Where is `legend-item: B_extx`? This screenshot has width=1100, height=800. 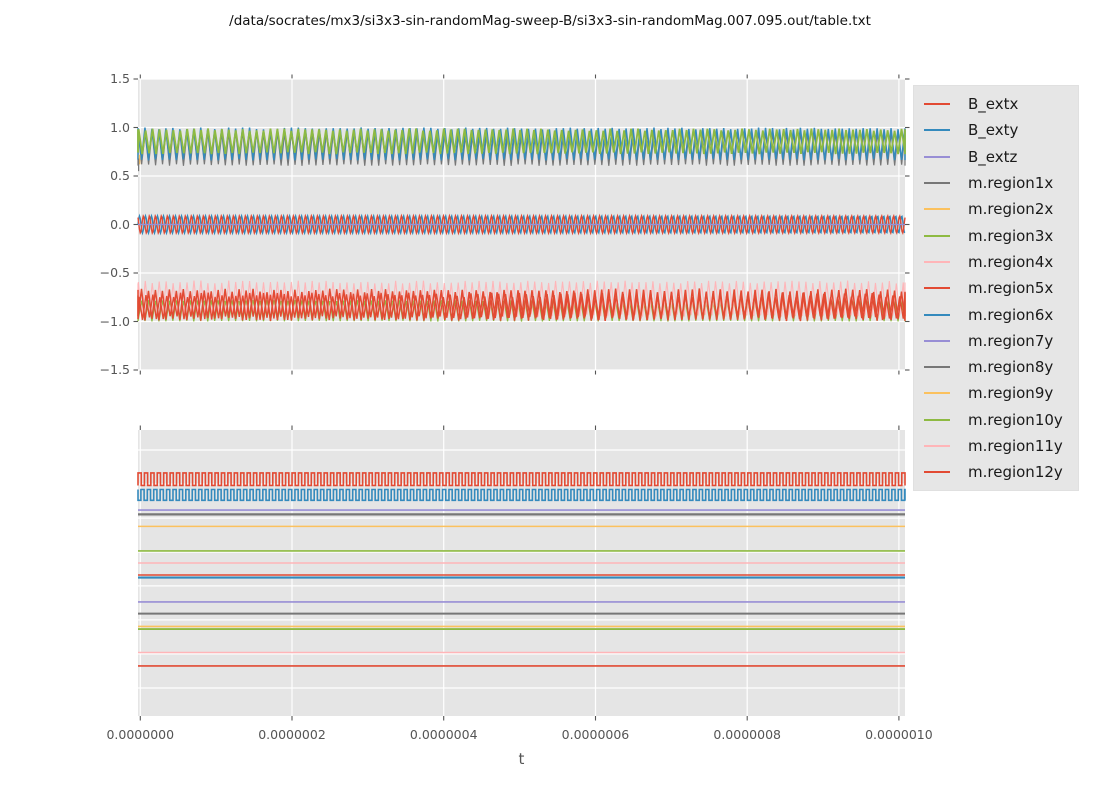 legend-item: B_extx is located at coordinates (1001, 104).